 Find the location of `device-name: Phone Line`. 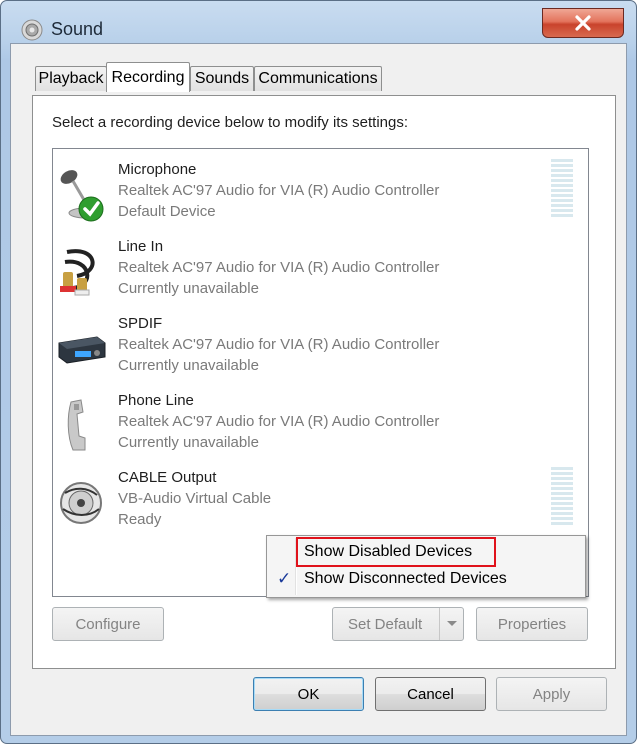

device-name: Phone Line is located at coordinates (156, 400).